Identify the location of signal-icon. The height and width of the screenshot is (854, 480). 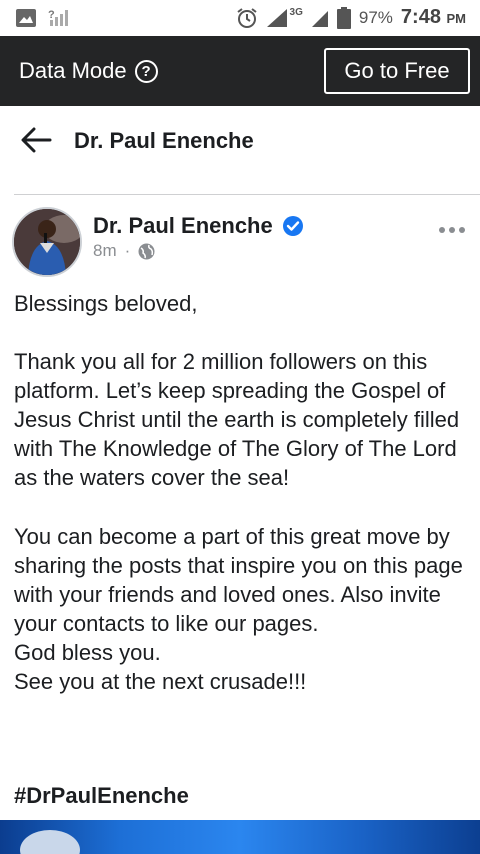
(276, 17).